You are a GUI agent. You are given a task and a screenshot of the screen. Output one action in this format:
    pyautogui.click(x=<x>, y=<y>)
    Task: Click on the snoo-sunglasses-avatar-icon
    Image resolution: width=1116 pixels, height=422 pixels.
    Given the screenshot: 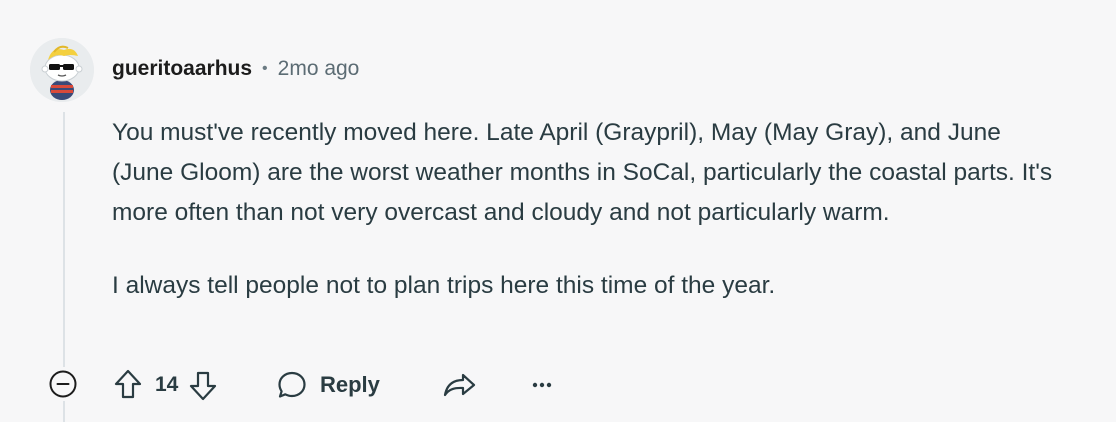 What is the action you would take?
    pyautogui.click(x=62, y=70)
    